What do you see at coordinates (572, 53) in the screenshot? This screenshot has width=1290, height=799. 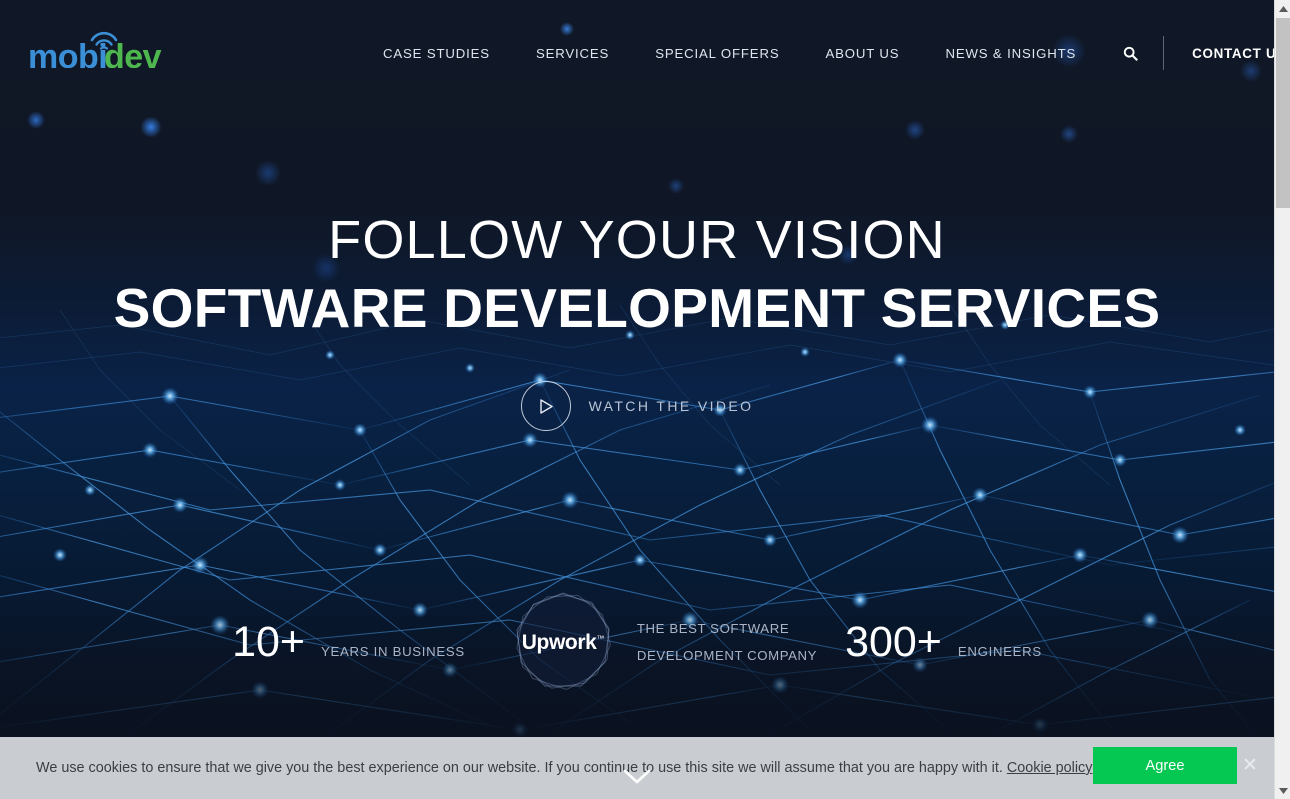 I see `nav-item-services: SERVICES` at bounding box center [572, 53].